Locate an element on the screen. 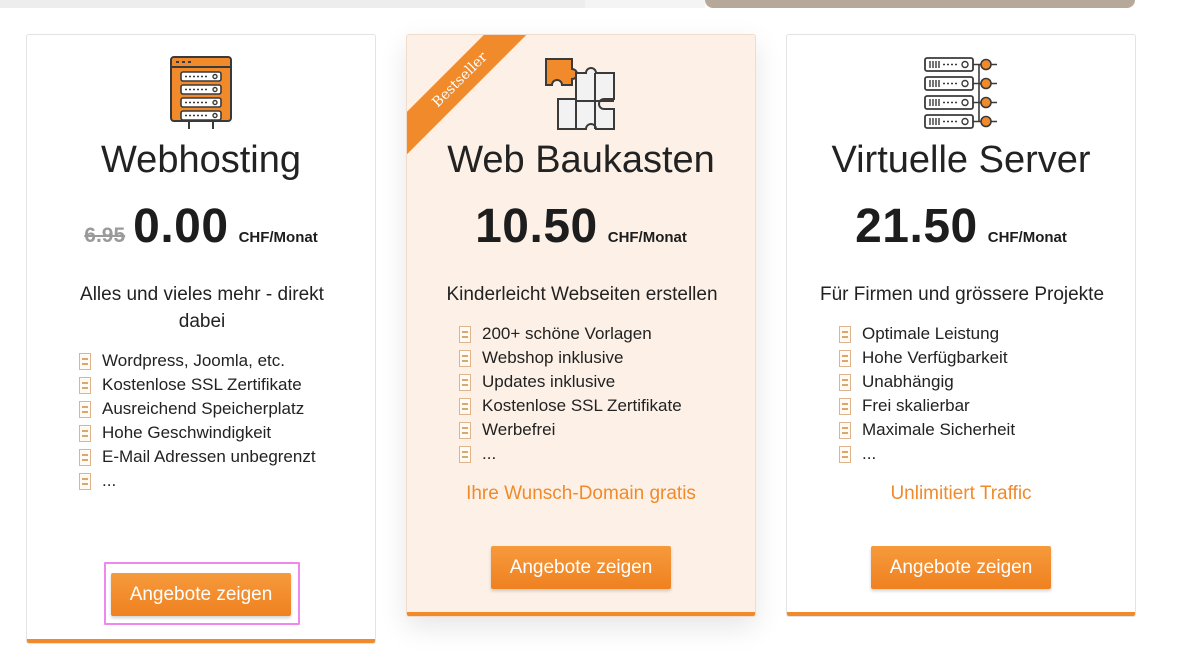  price: 0.00 is located at coordinates (181, 226).